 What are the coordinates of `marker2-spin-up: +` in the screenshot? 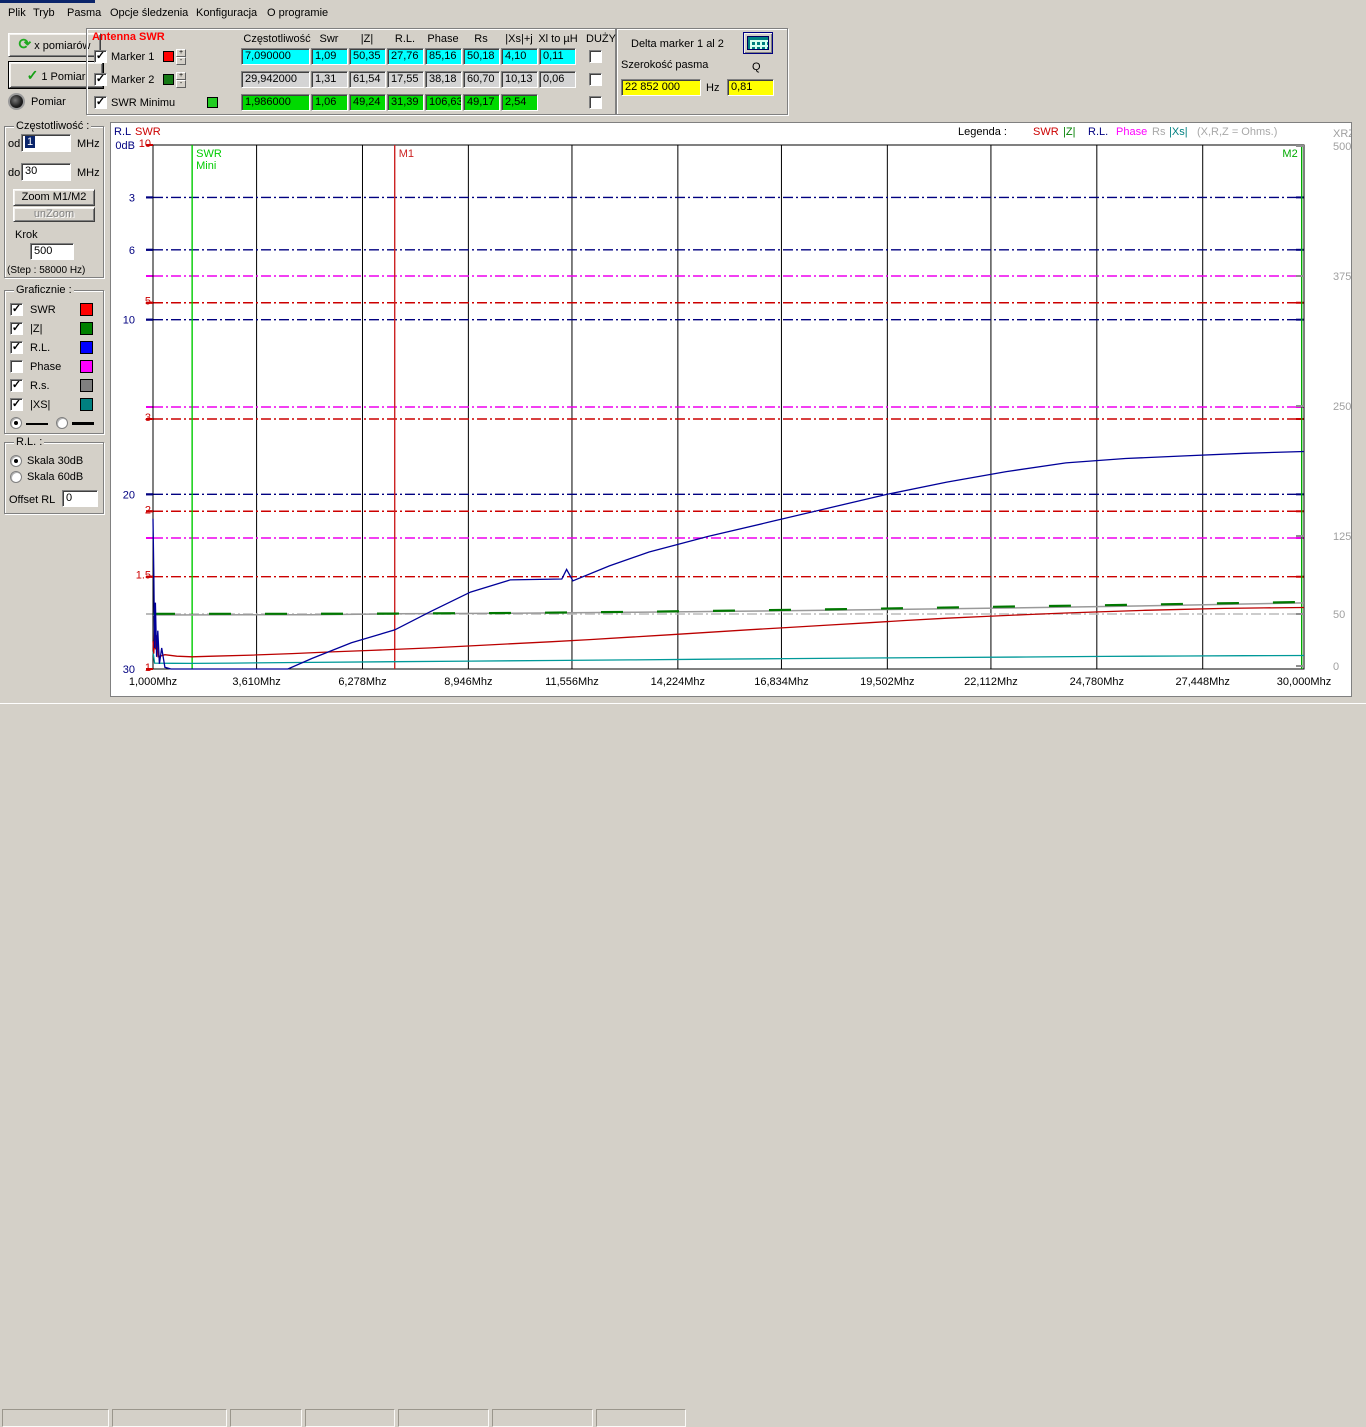 It's located at (181, 76).